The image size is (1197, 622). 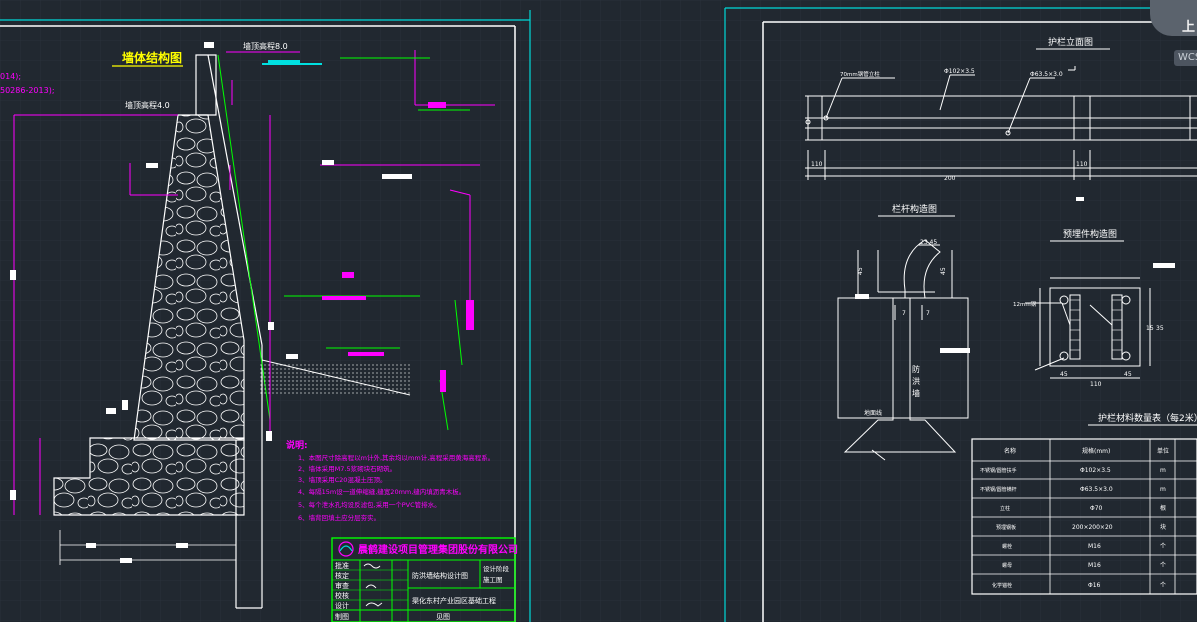 I want to click on role-label: 审查, so click(x=342, y=585).